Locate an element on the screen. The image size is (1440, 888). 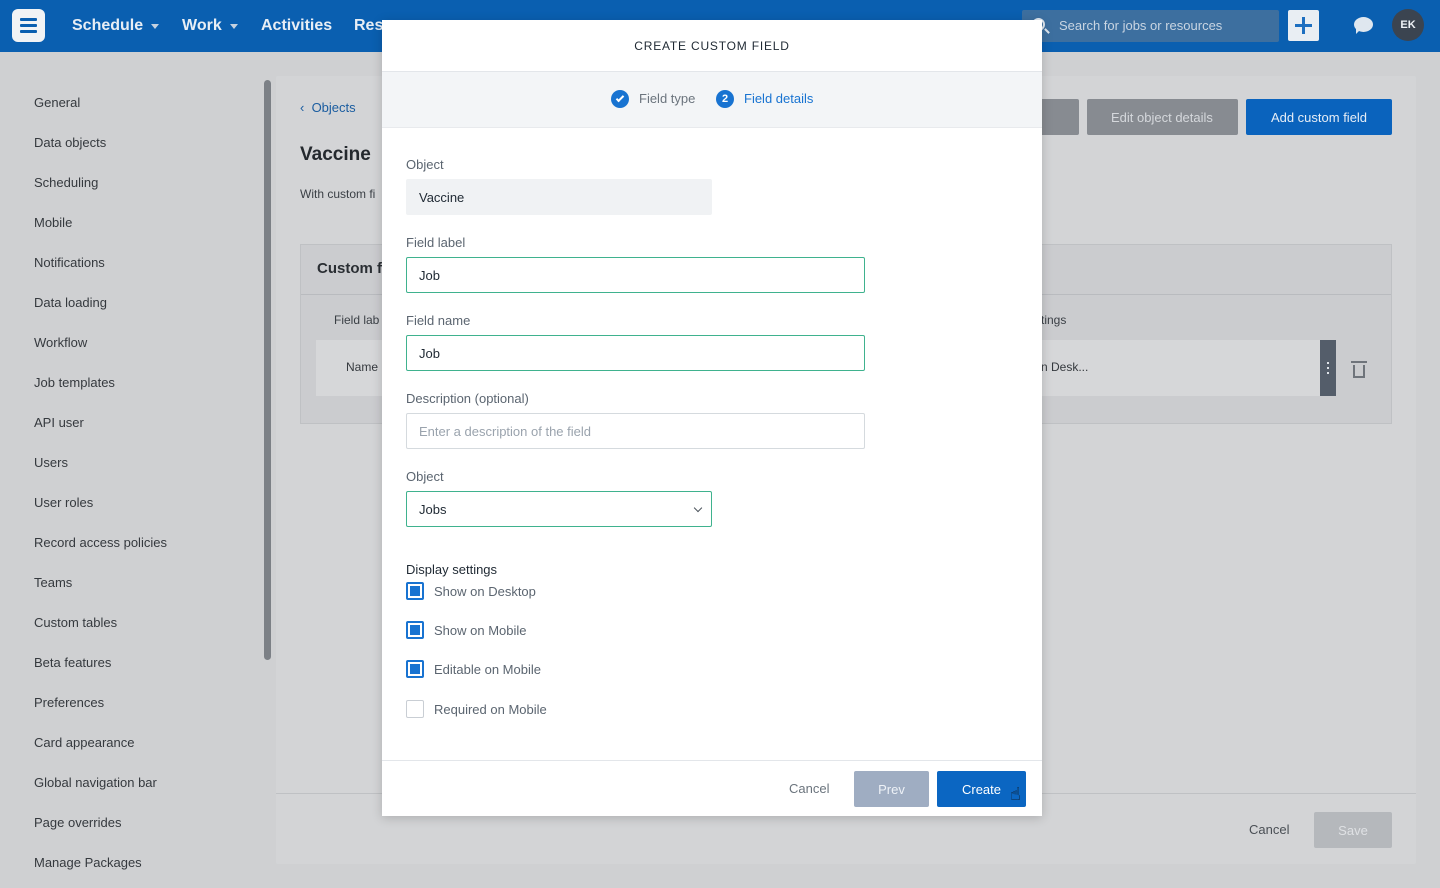
checkbox-label: Show on Desktop is located at coordinates (485, 591).